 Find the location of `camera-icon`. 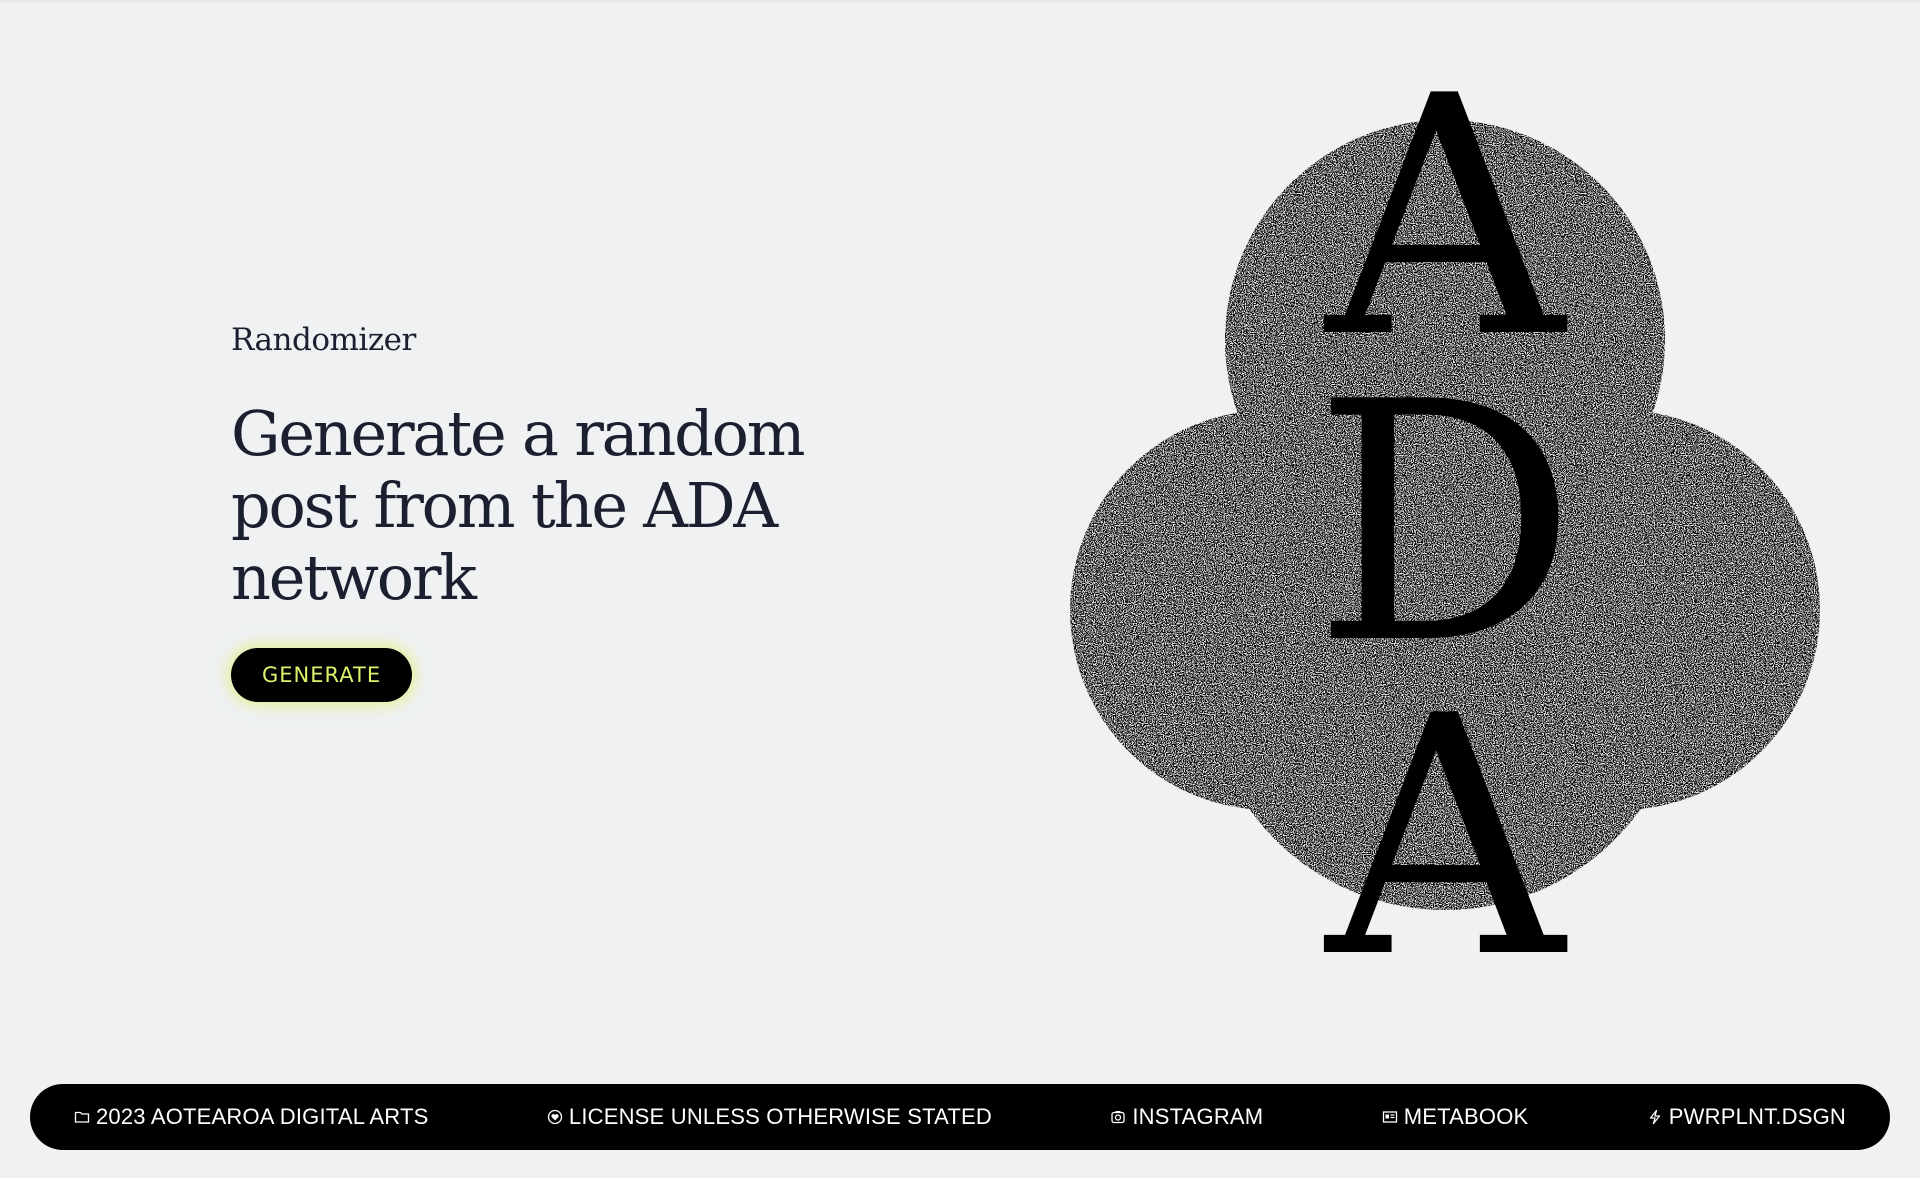

camera-icon is located at coordinates (1118, 1117).